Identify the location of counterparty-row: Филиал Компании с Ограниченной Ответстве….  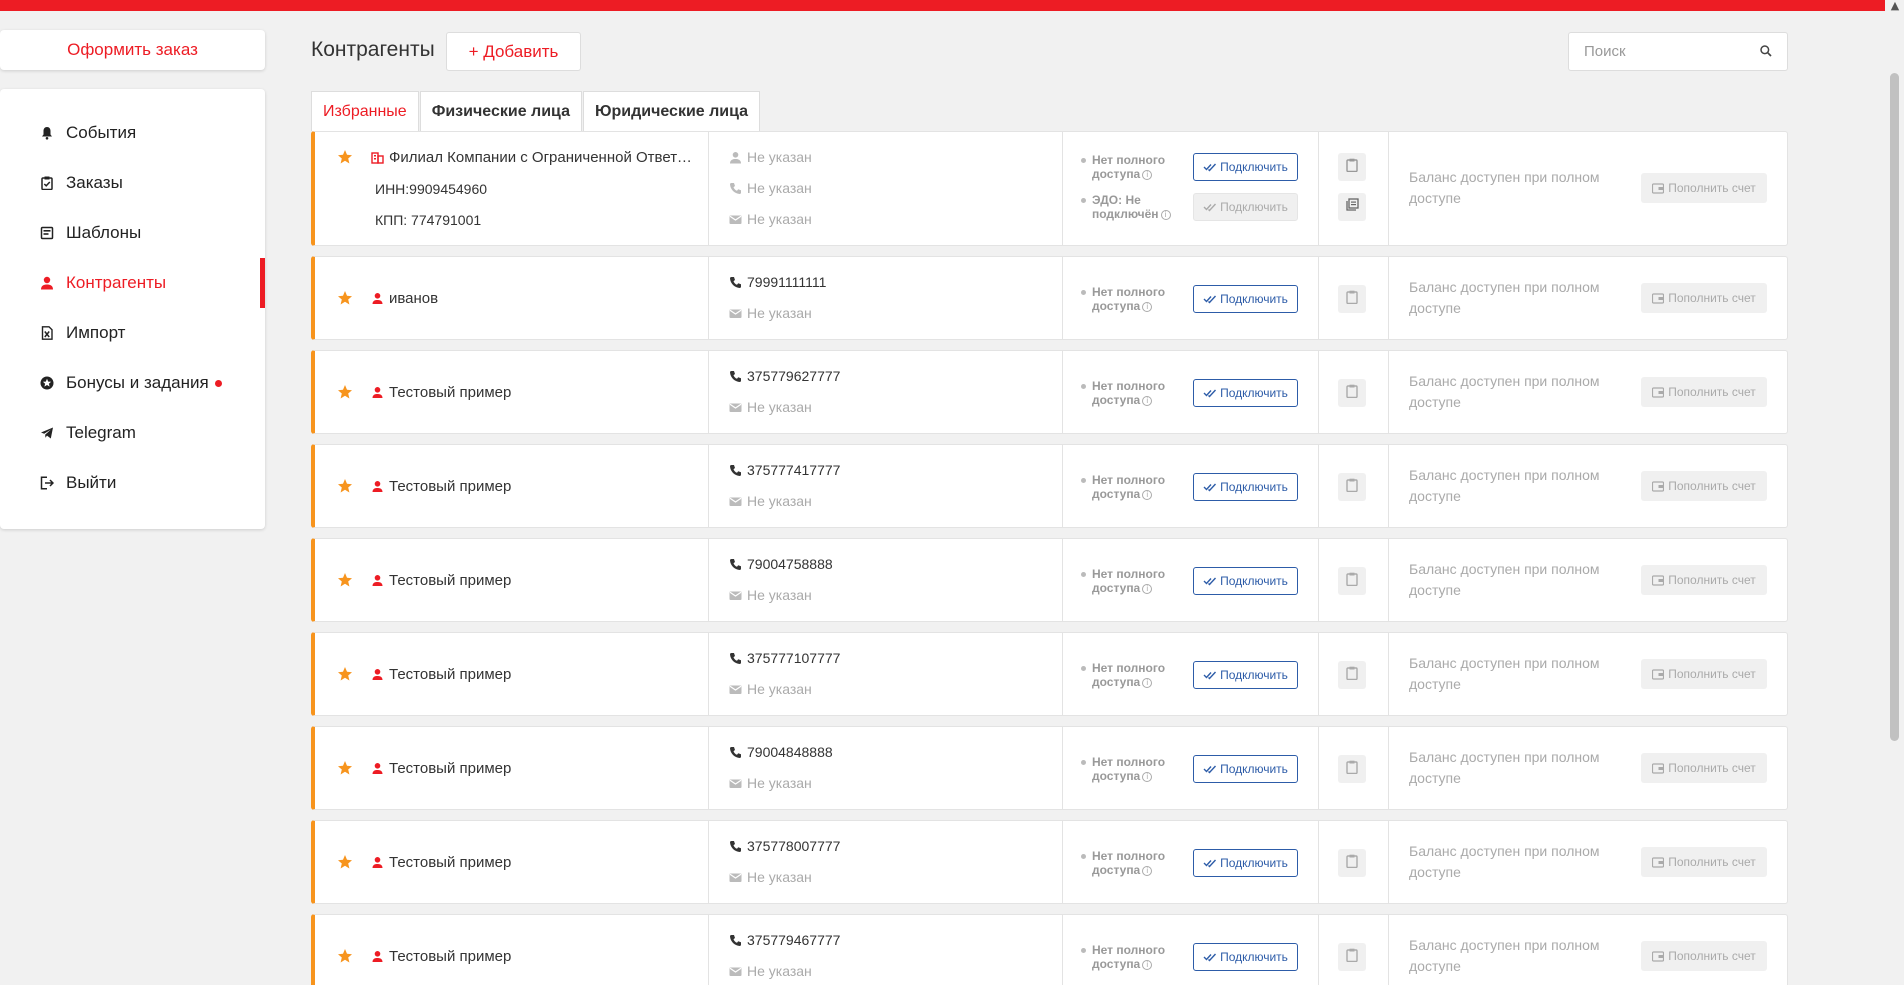
(1049, 188).